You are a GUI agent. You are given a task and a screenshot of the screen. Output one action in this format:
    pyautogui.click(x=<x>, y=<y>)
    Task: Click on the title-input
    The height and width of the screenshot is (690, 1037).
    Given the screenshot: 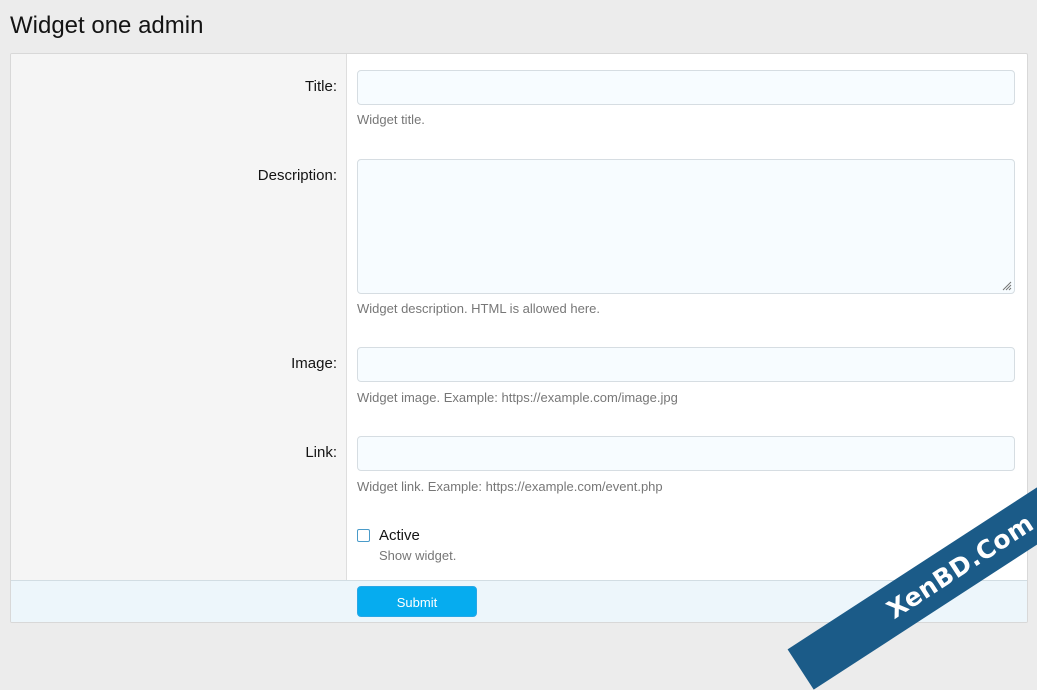 What is the action you would take?
    pyautogui.click(x=686, y=87)
    